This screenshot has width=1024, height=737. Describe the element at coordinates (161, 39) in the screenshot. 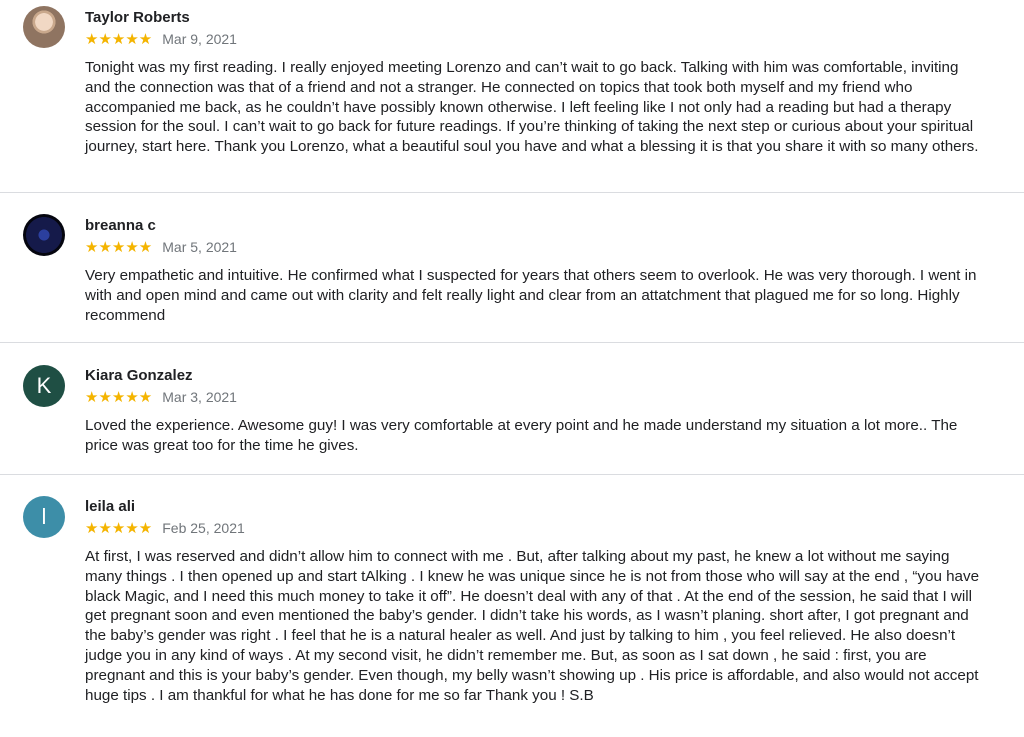

I see `rating-row: ★★★★★ Mar 9, 2021` at that location.